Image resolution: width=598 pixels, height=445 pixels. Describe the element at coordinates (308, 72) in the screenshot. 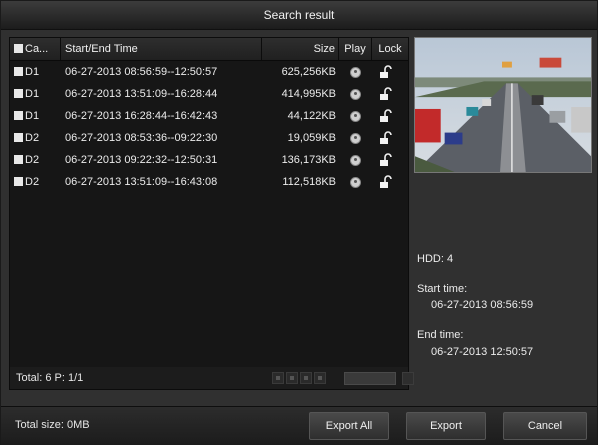

I see `row-size: 625,256KB` at that location.